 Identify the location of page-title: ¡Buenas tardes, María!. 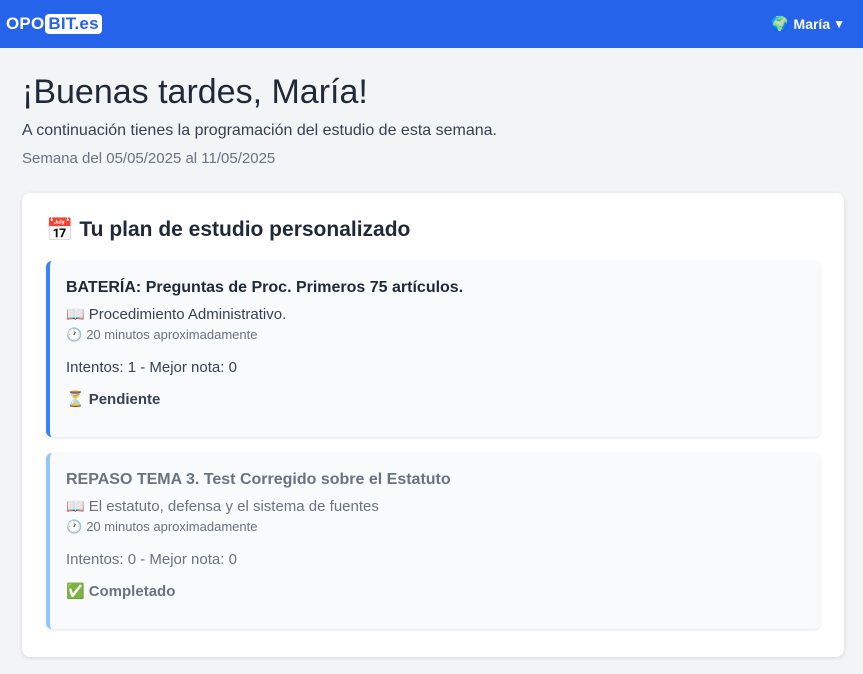
(195, 92).